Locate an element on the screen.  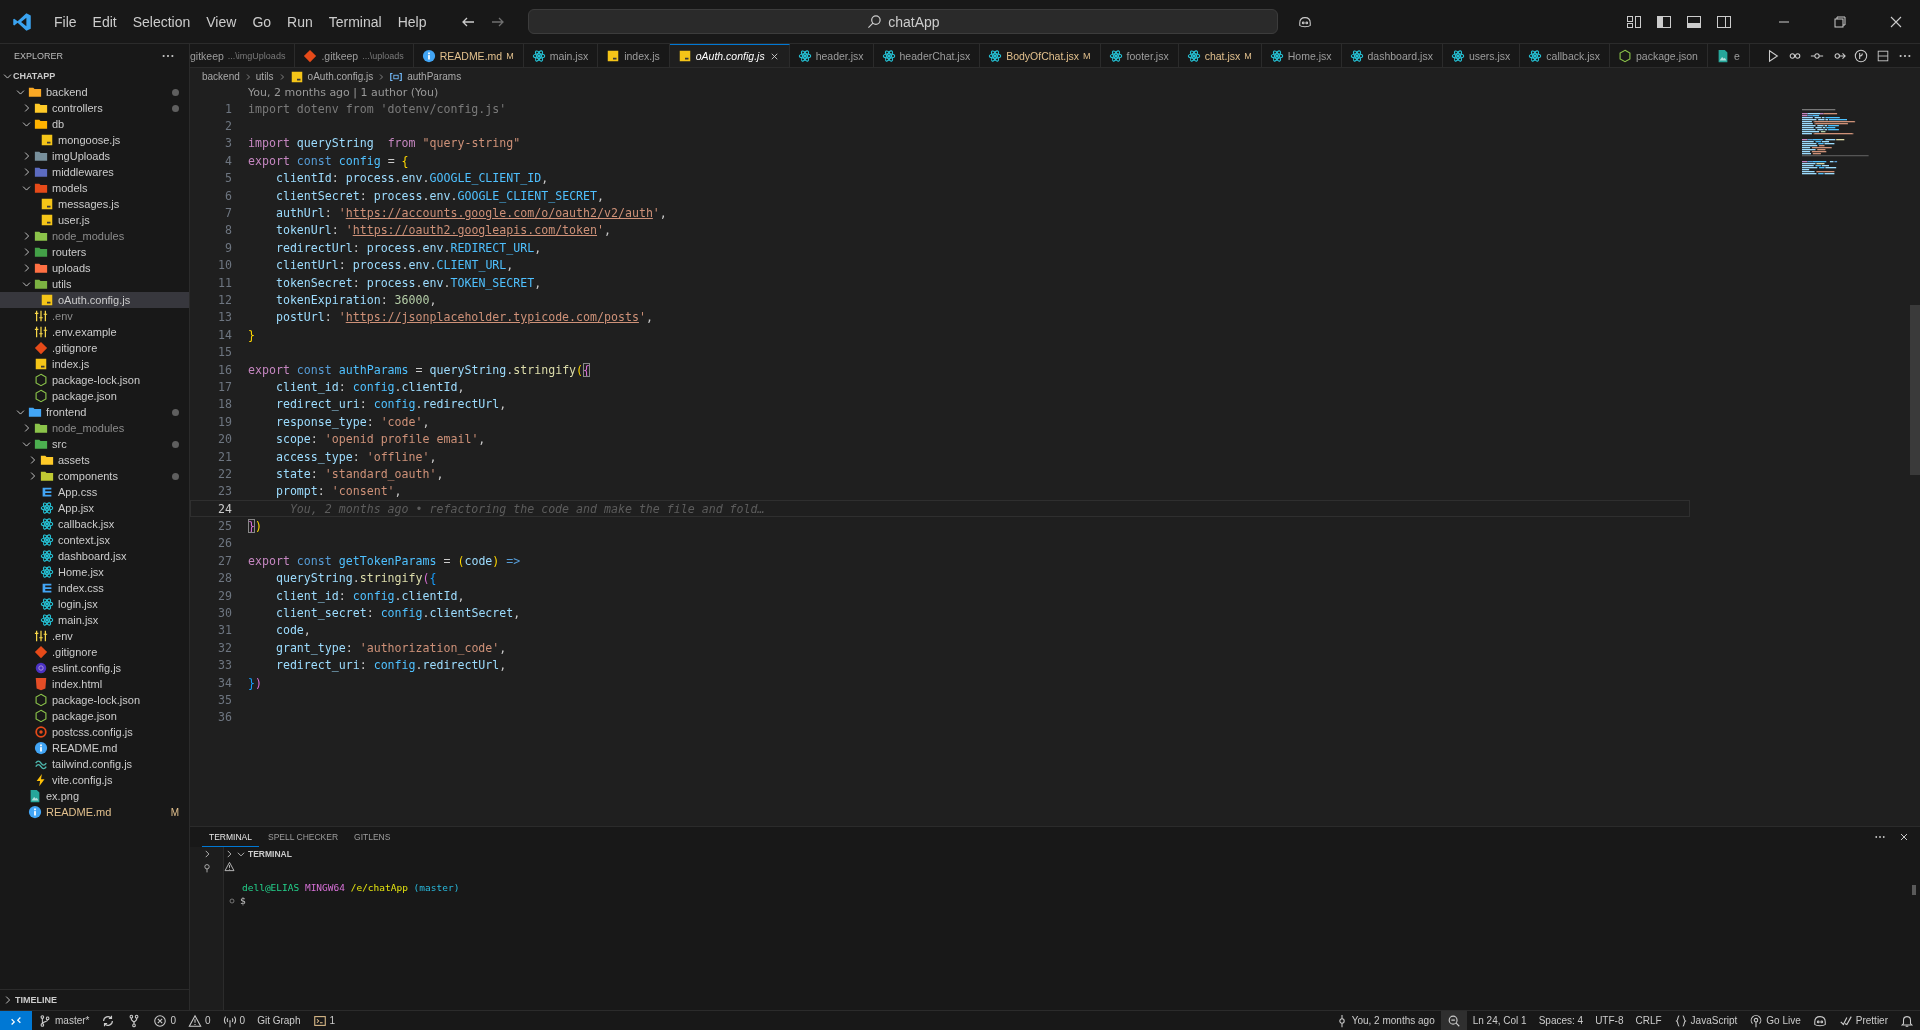
pin-icon is located at coordinates (206, 868).